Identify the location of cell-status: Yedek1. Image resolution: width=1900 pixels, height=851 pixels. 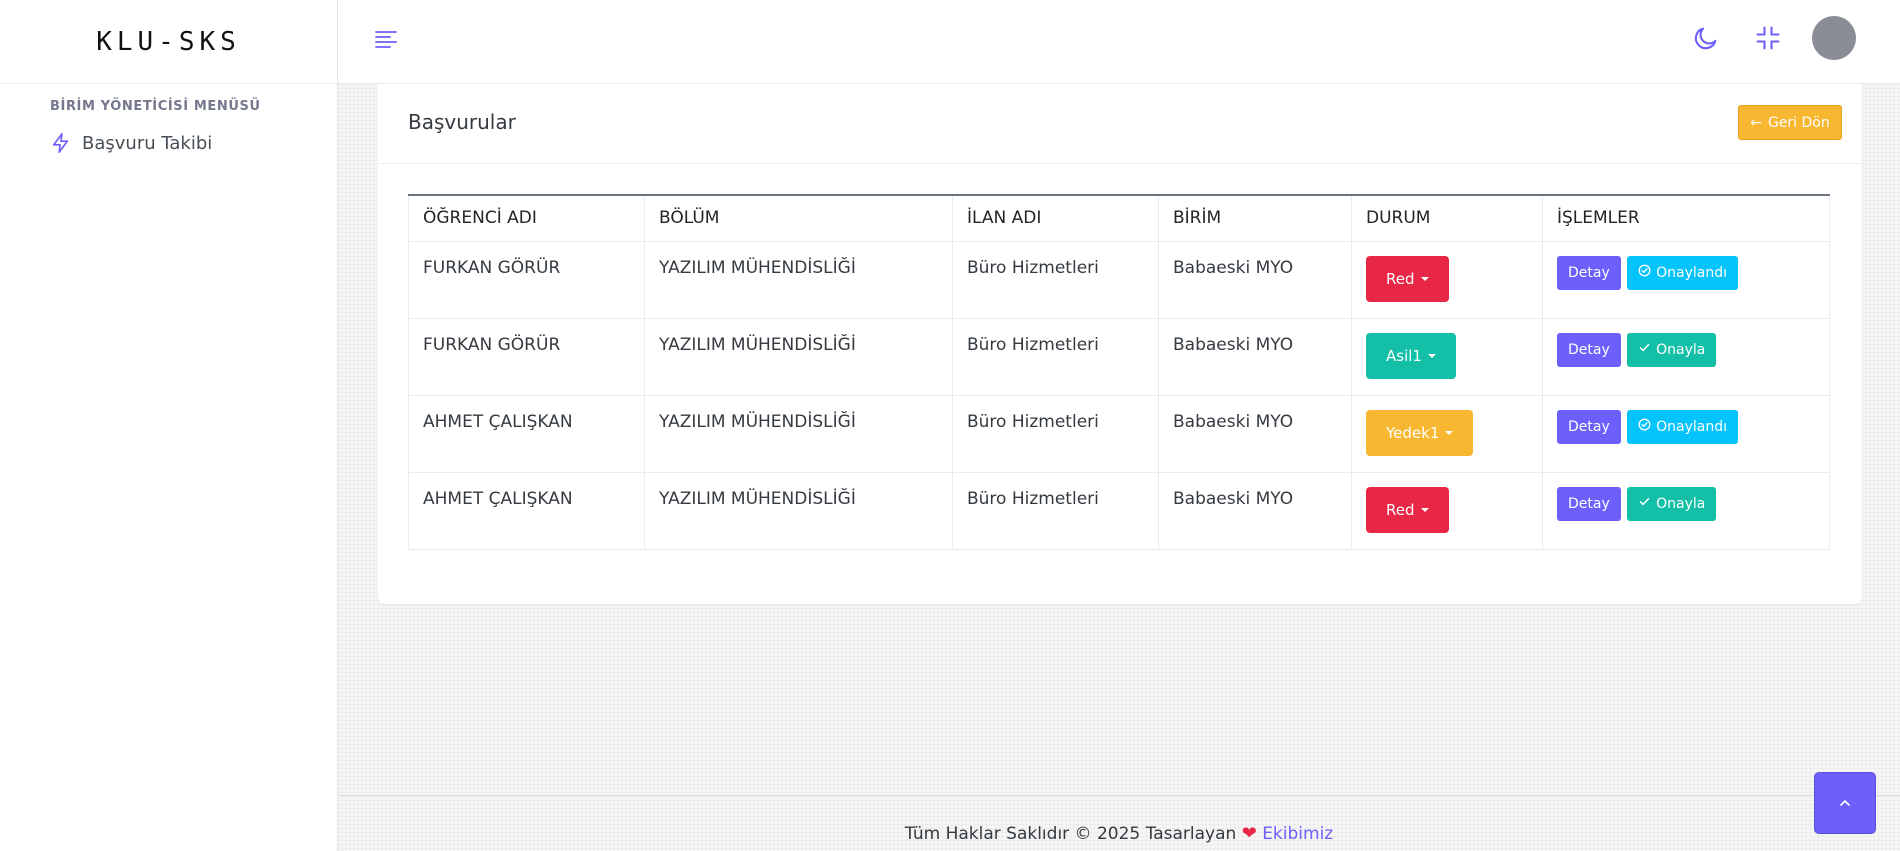
(1447, 433).